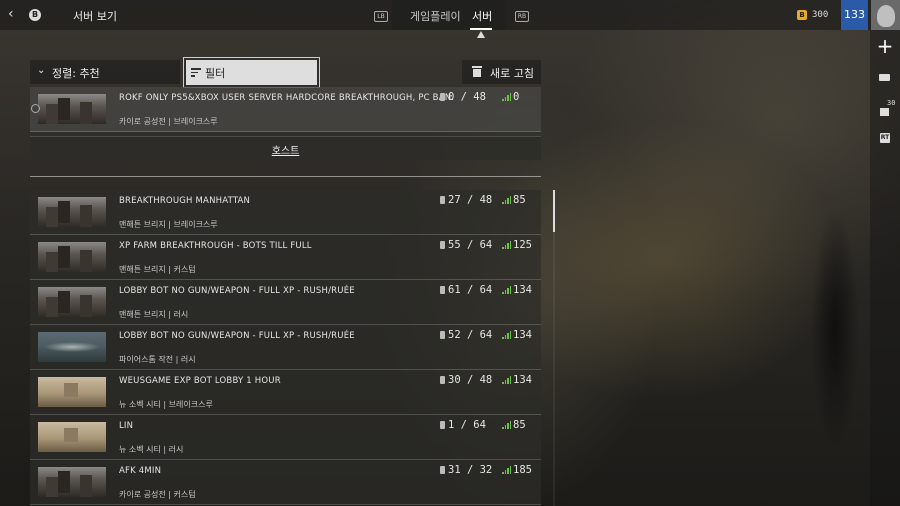 Image resolution: width=900 pixels, height=506 pixels. Describe the element at coordinates (522, 16) in the screenshot. I see `rb-bumper-icon: RB` at that location.